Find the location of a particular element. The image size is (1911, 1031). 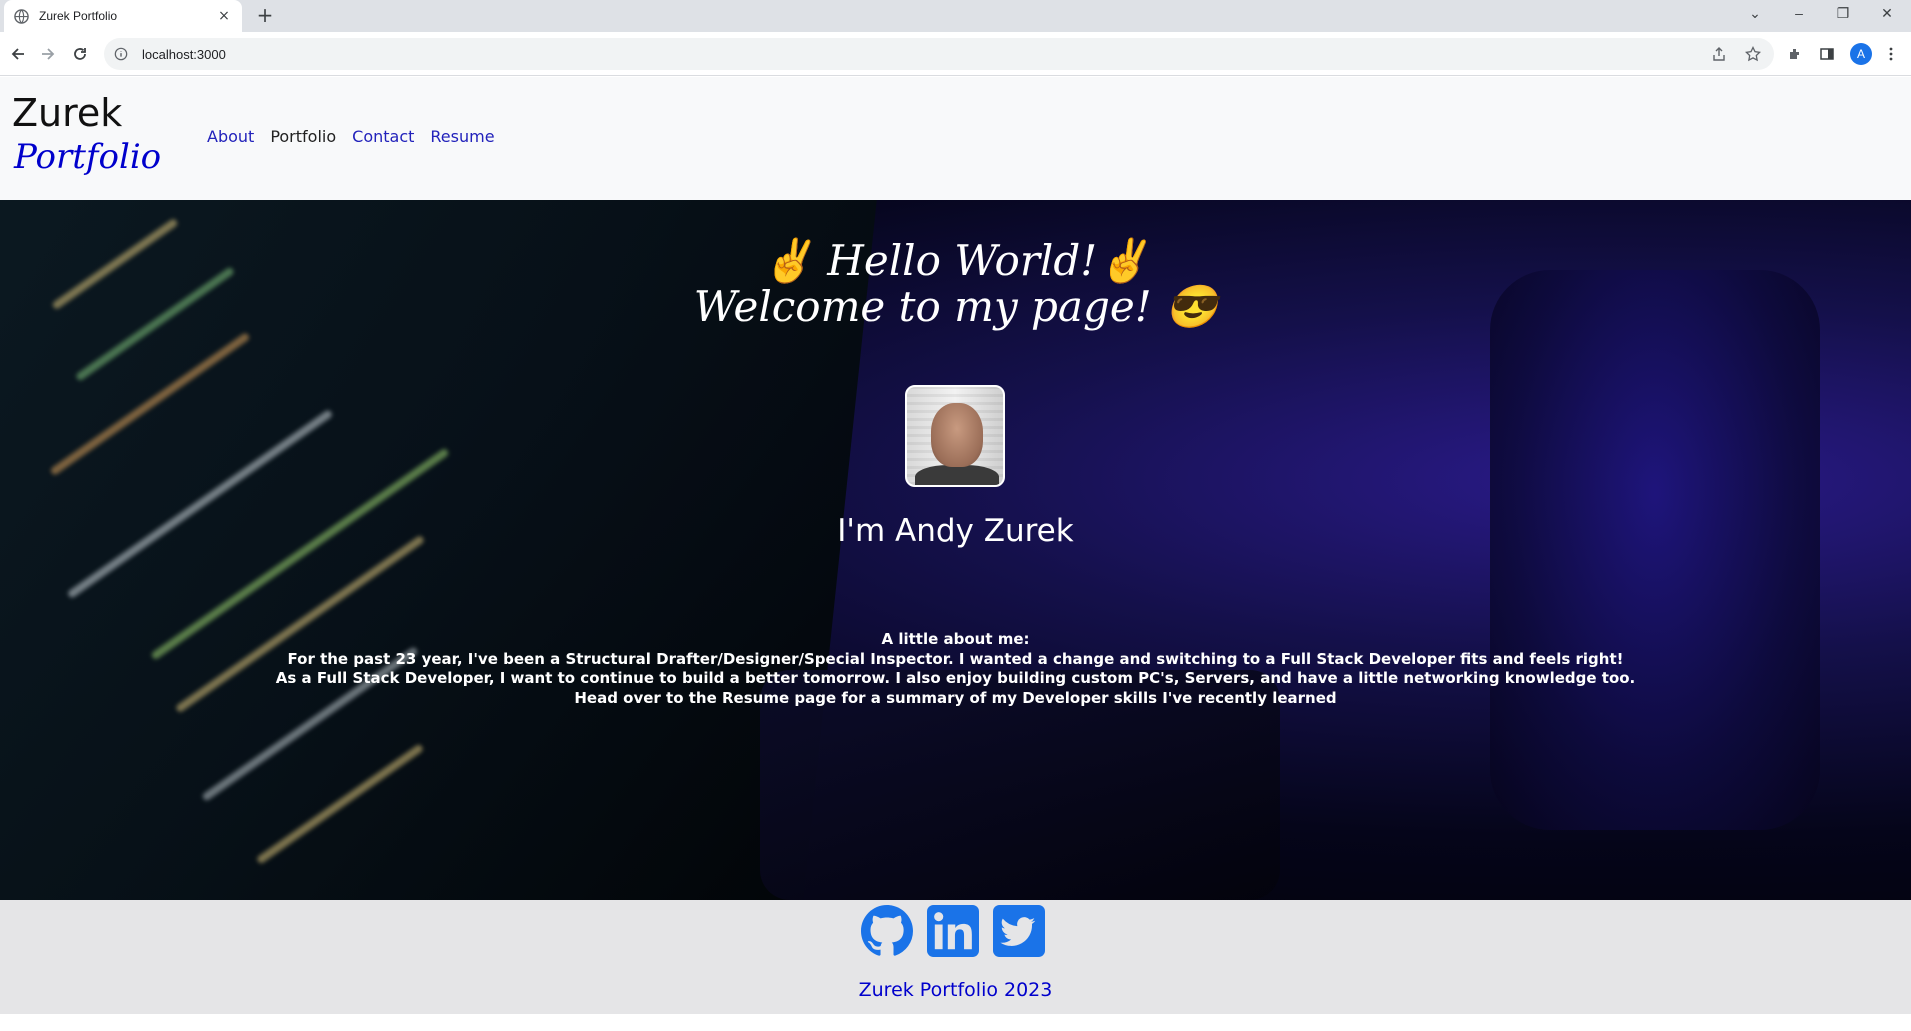

browser-toolbar: localhost:3000 A is located at coordinates (955, 54).